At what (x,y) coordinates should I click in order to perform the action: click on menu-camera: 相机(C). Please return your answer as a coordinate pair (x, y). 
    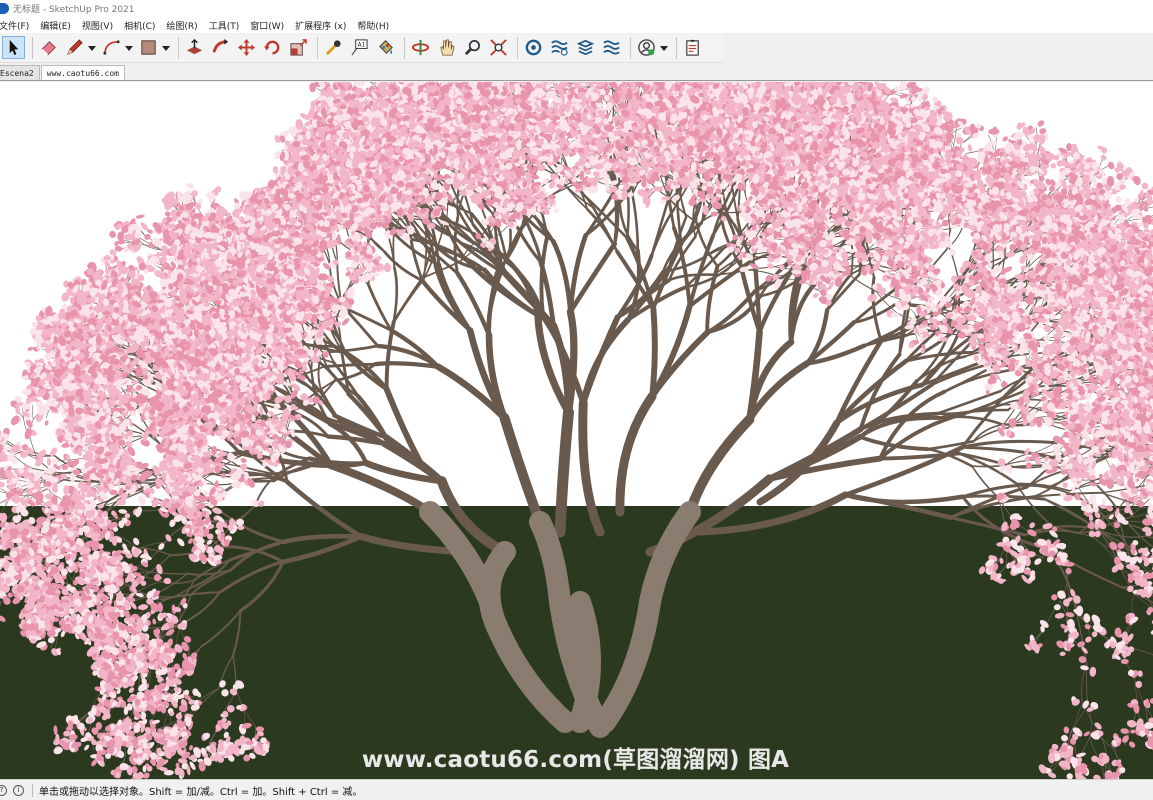
    Looking at the image, I should click on (139, 25).